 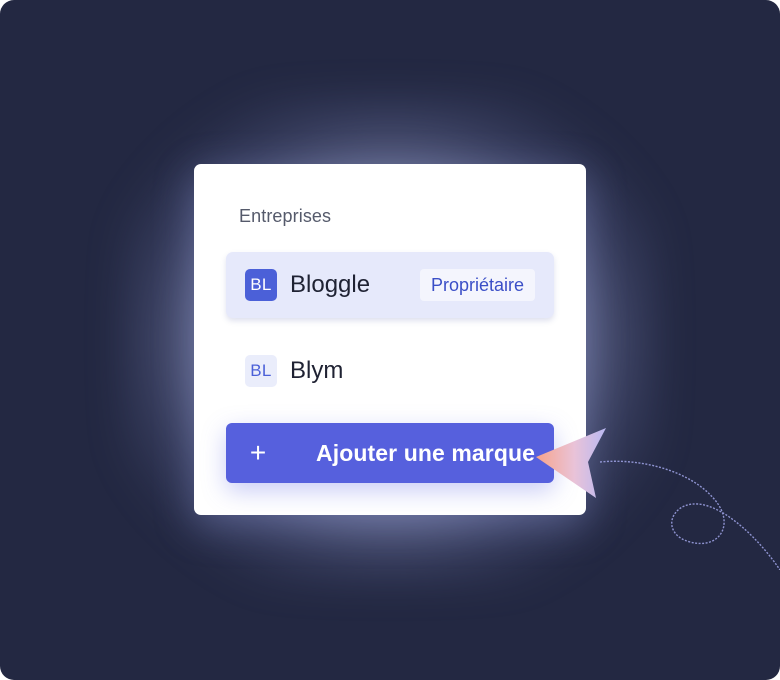 I want to click on add-brand-button: + Ajouter une marque, so click(x=390, y=453).